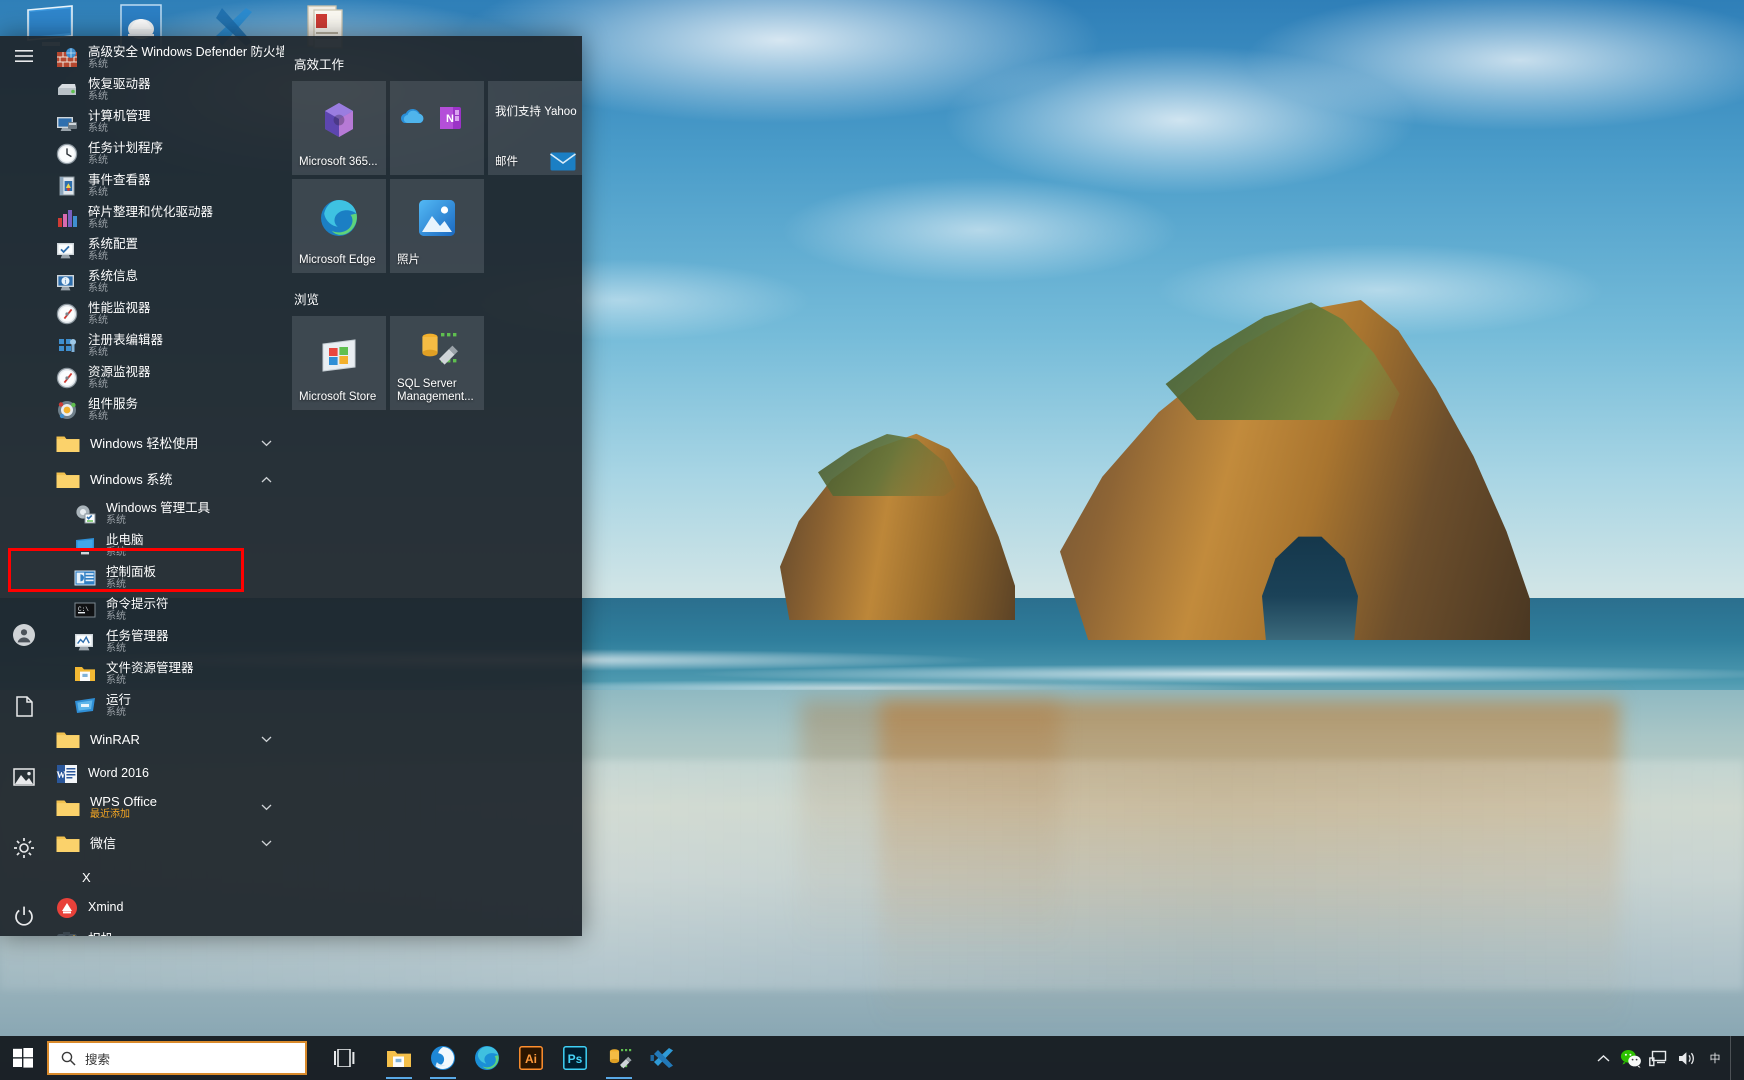  I want to click on illustrator-icon: Ai, so click(531, 1058).